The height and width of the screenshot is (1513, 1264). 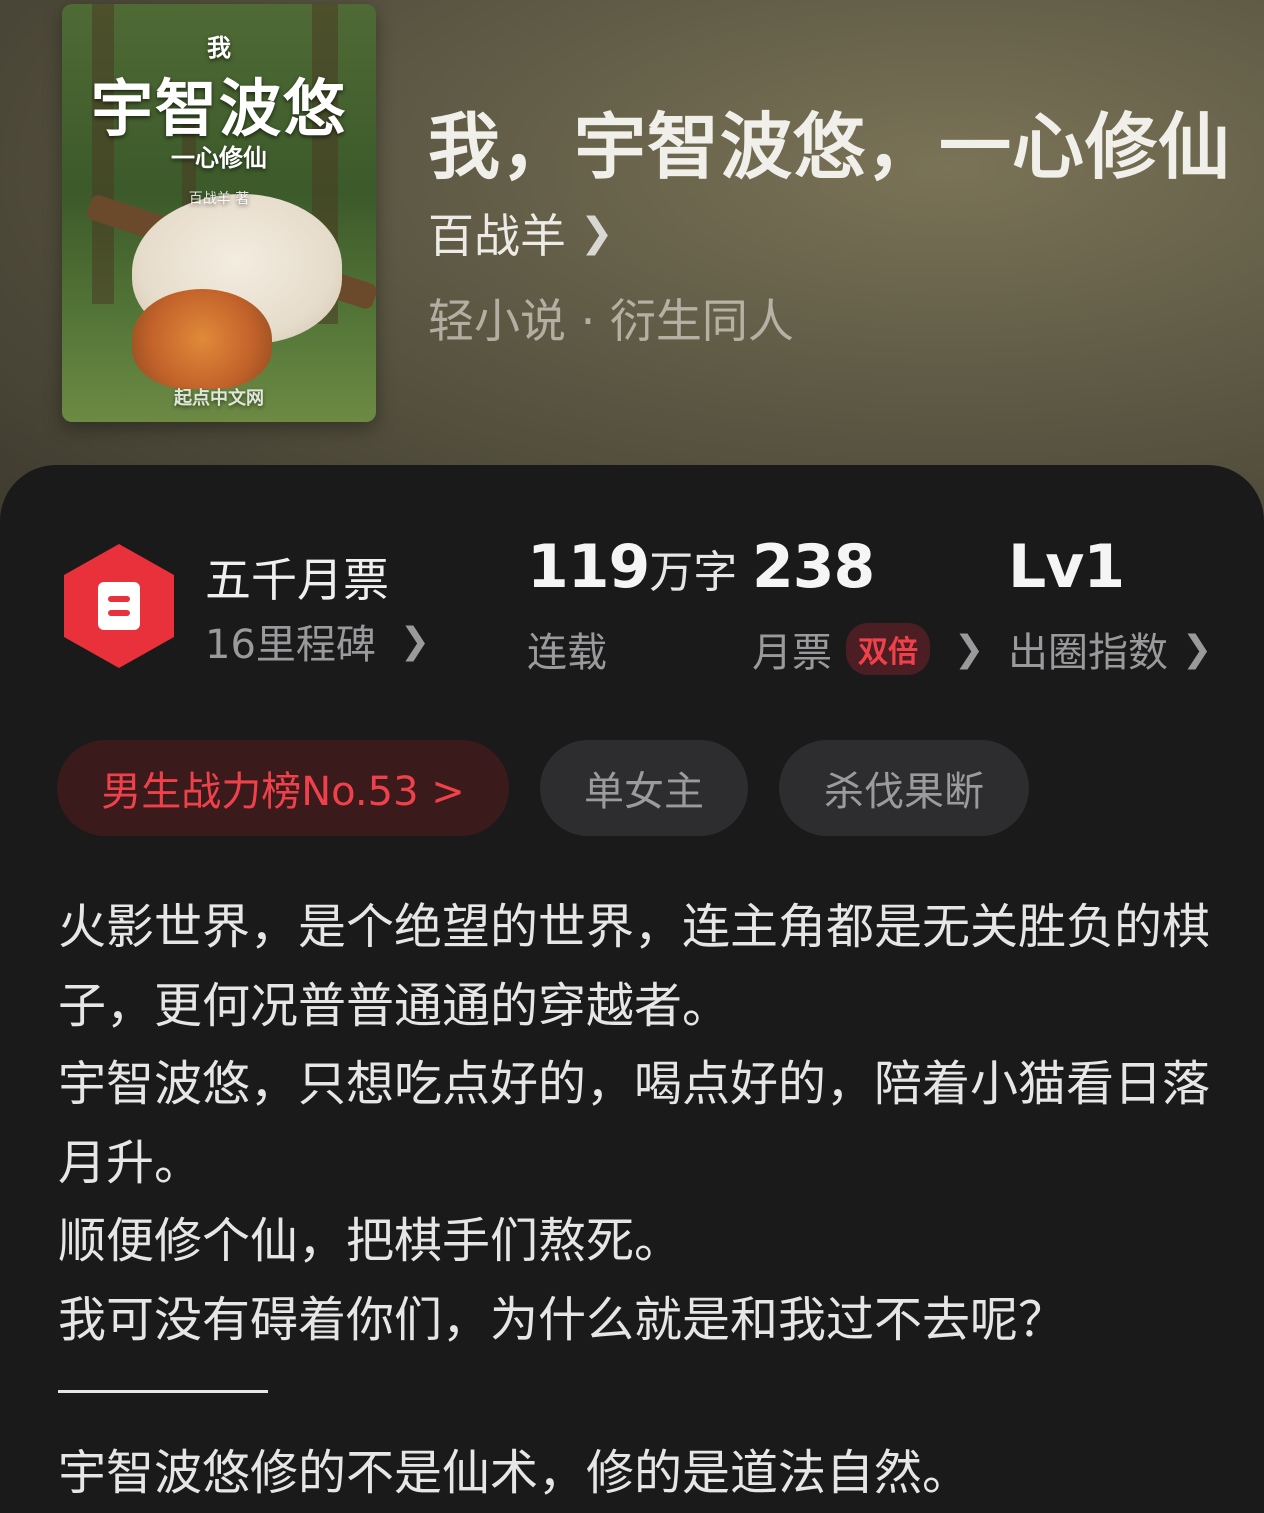 I want to click on cover-subtitle-text: 一心修仙, so click(x=219, y=158).